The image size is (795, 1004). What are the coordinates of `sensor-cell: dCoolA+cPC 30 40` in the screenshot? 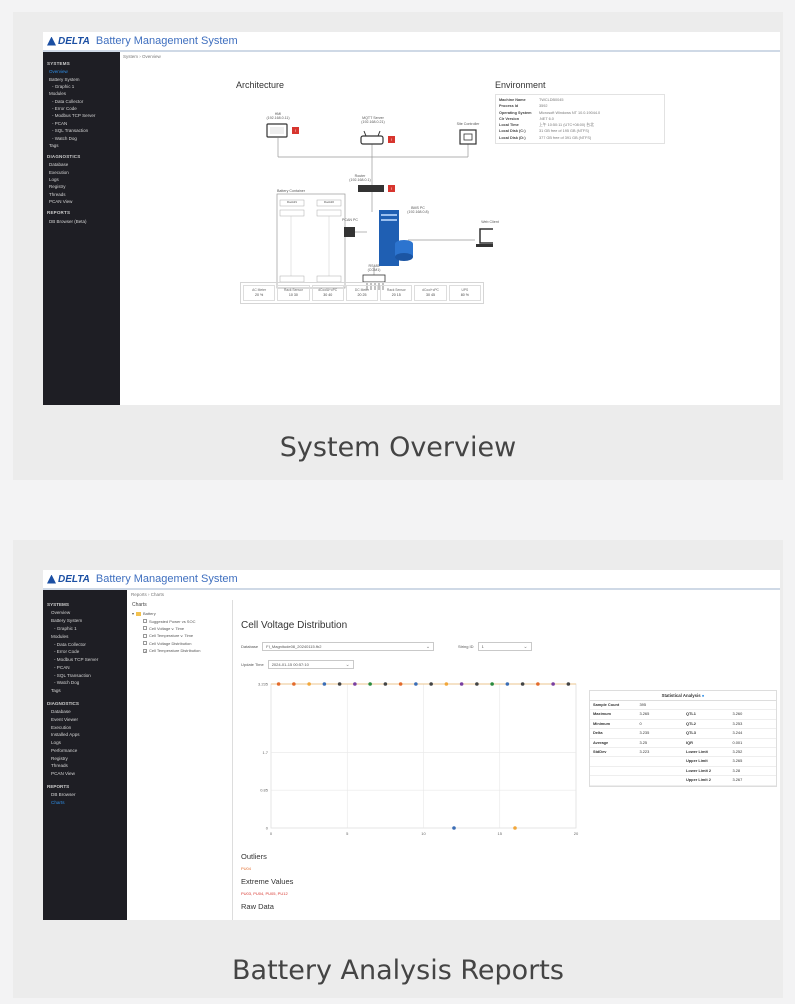 It's located at (327, 293).